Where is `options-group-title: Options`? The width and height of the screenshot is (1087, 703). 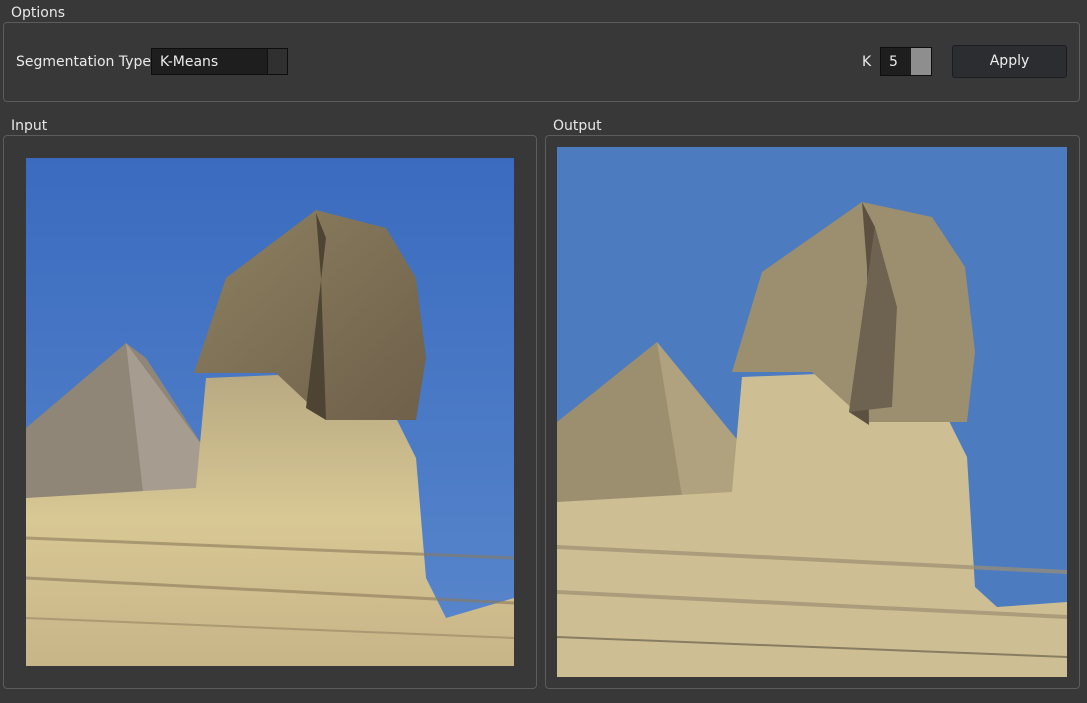
options-group-title: Options is located at coordinates (38, 13).